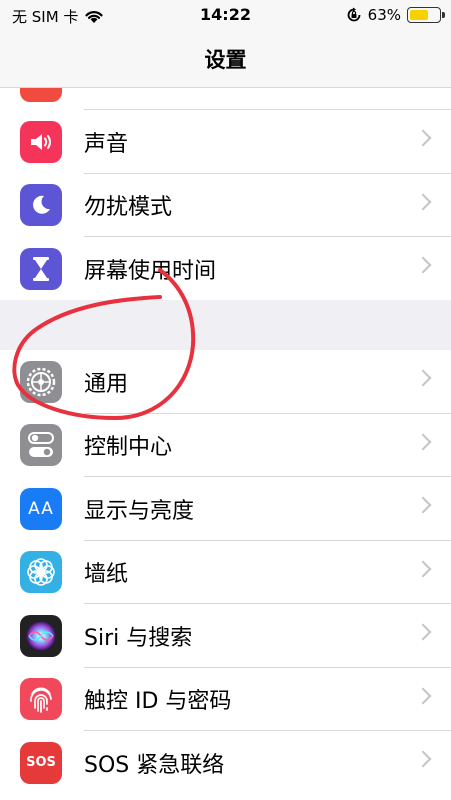  I want to click on settings-row-do-not-disturb: 勿扰模式, so click(225, 205).